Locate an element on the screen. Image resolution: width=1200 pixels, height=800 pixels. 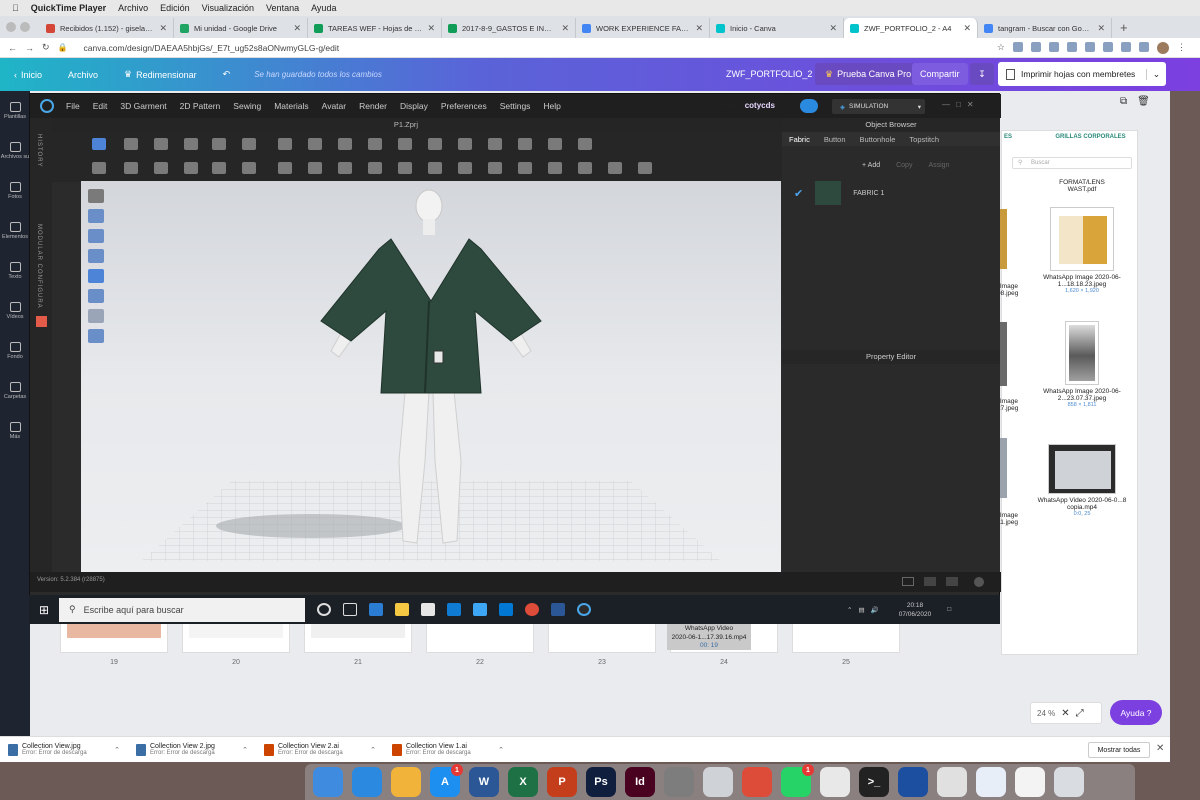
clo-menu-item: Avatar is located at coordinates (334, 106).